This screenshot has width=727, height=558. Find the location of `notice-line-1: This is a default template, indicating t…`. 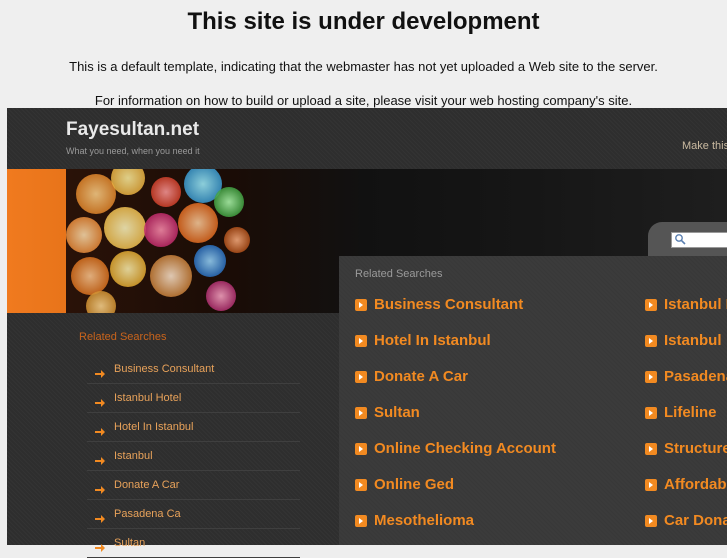

notice-line-1: This is a default template, indicating t… is located at coordinates (363, 66).